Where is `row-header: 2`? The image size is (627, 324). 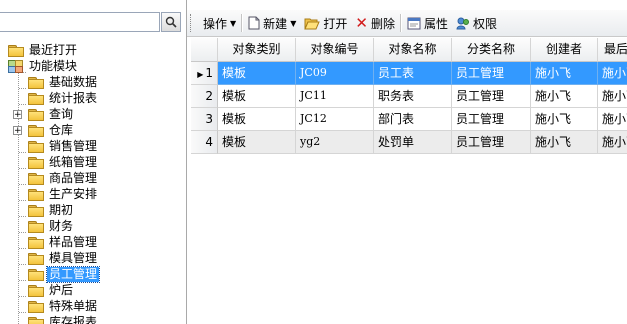
row-header: 2 is located at coordinates (204, 96).